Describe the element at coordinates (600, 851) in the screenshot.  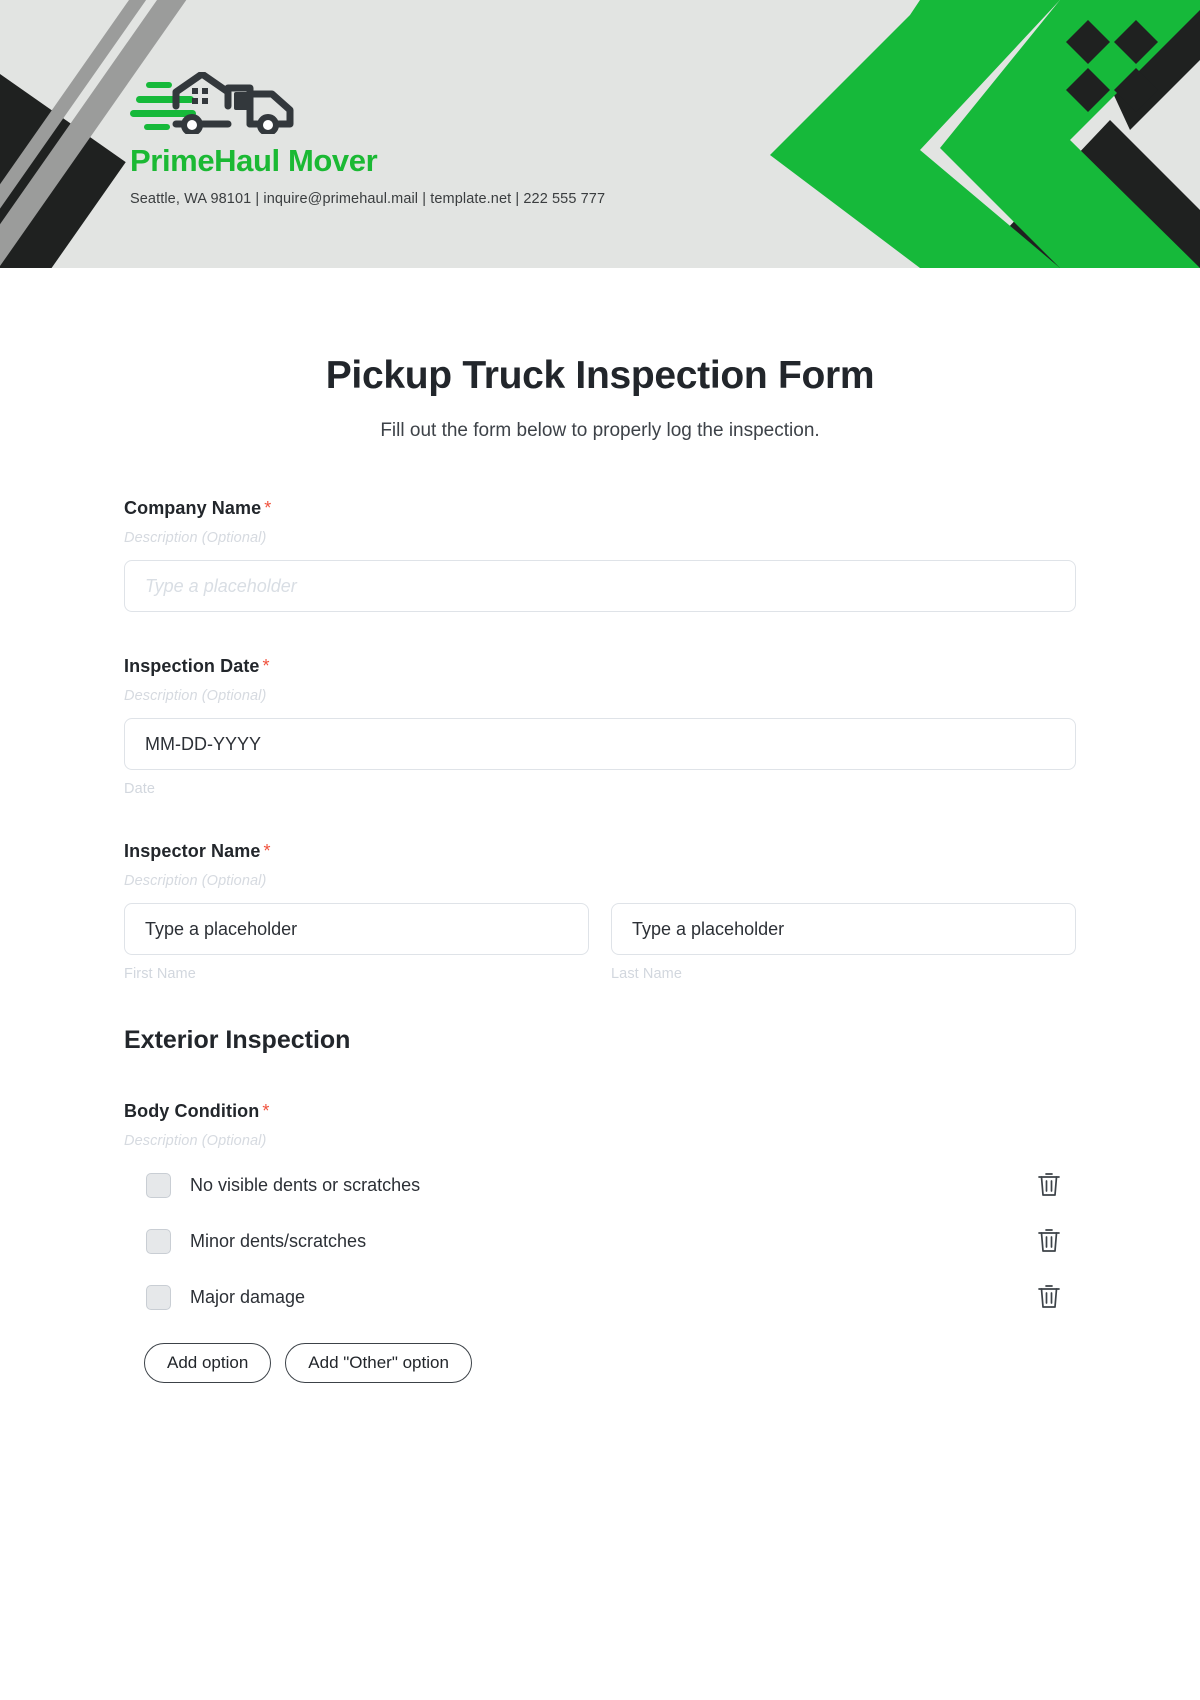
I see `inspector-name-label: Inspector Name *` at that location.